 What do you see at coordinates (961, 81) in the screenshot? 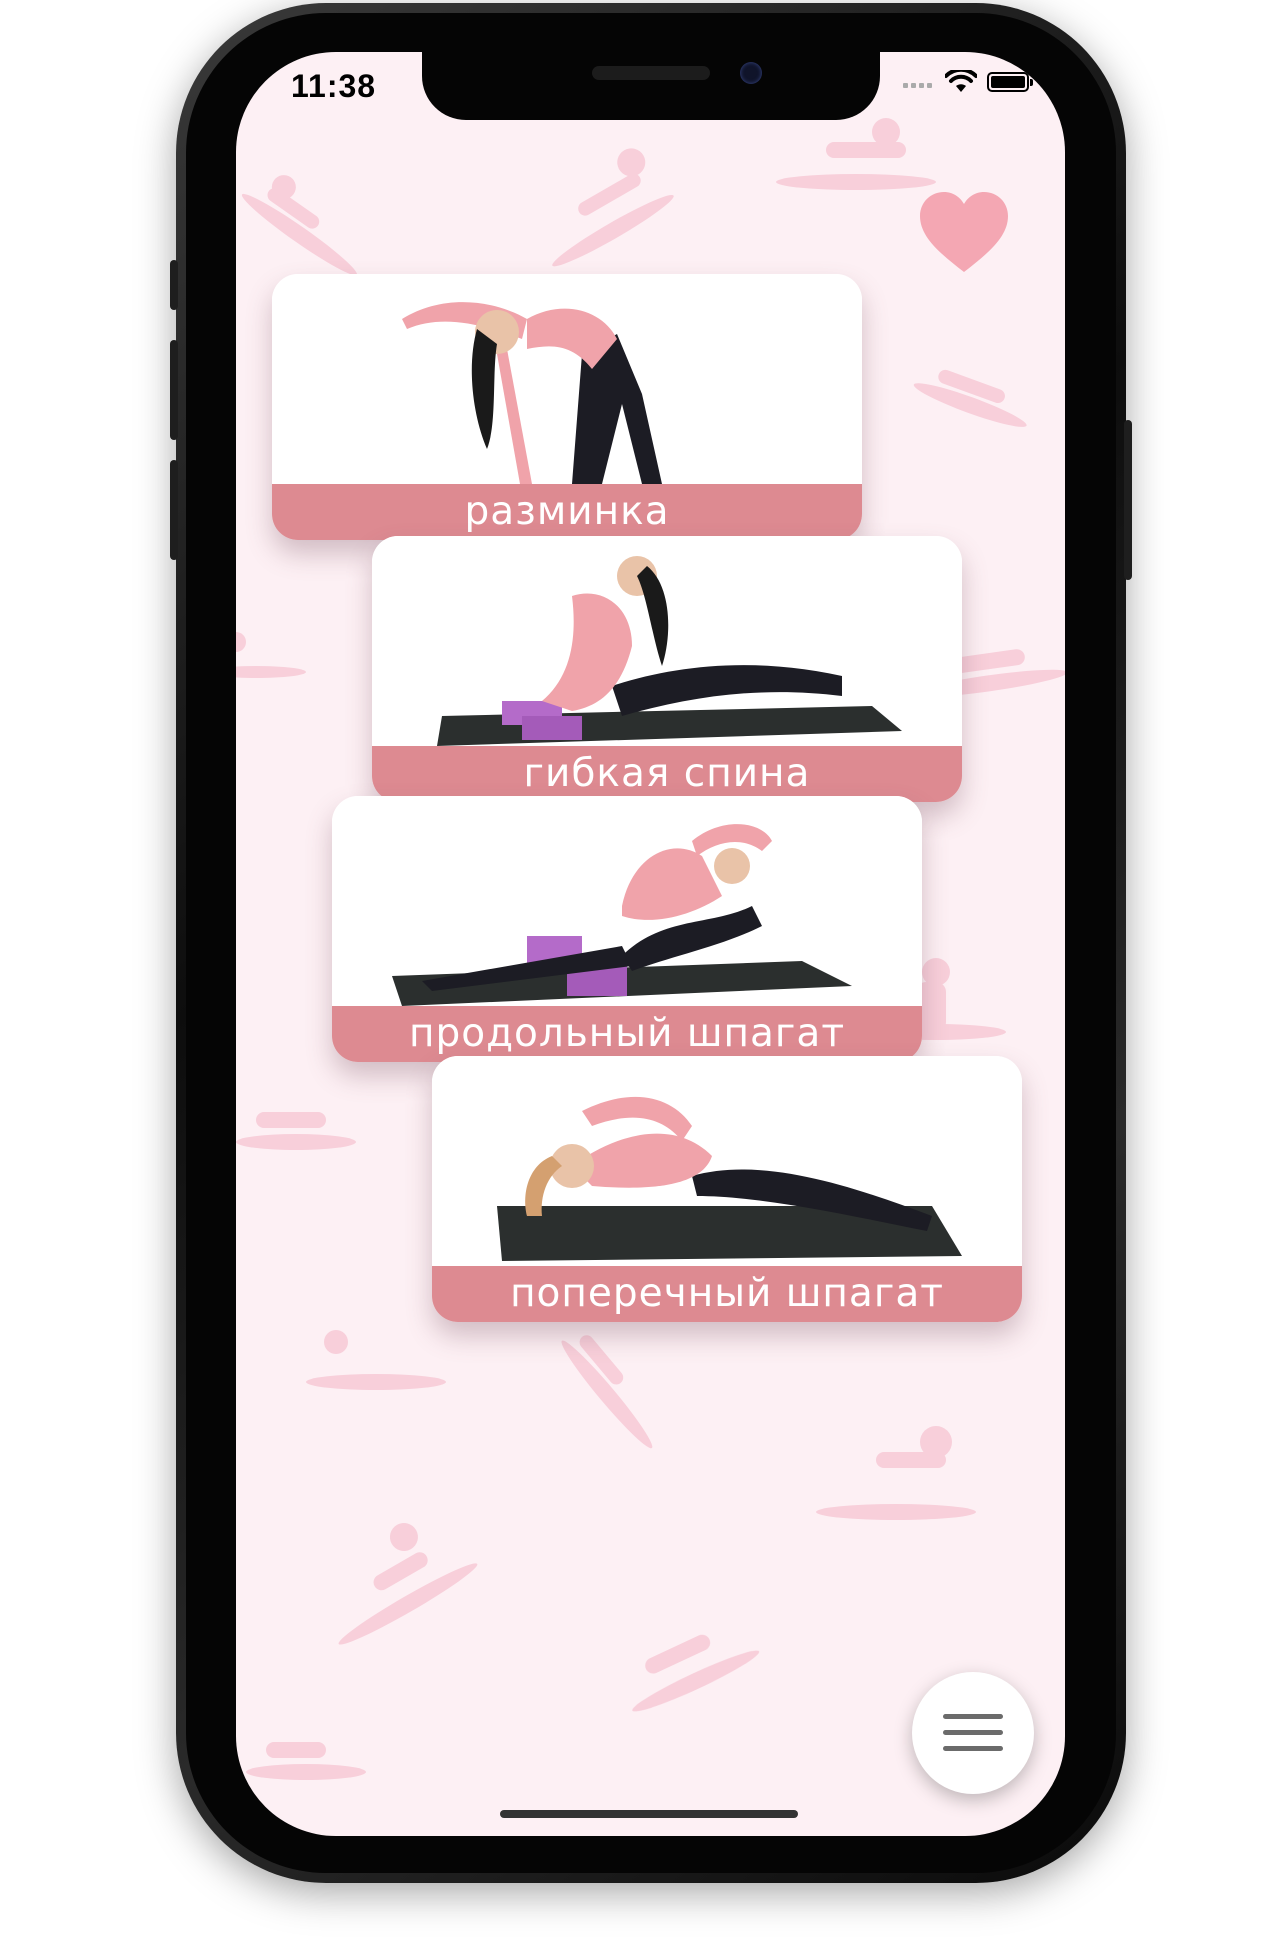
I see `wifi-icon` at bounding box center [961, 81].